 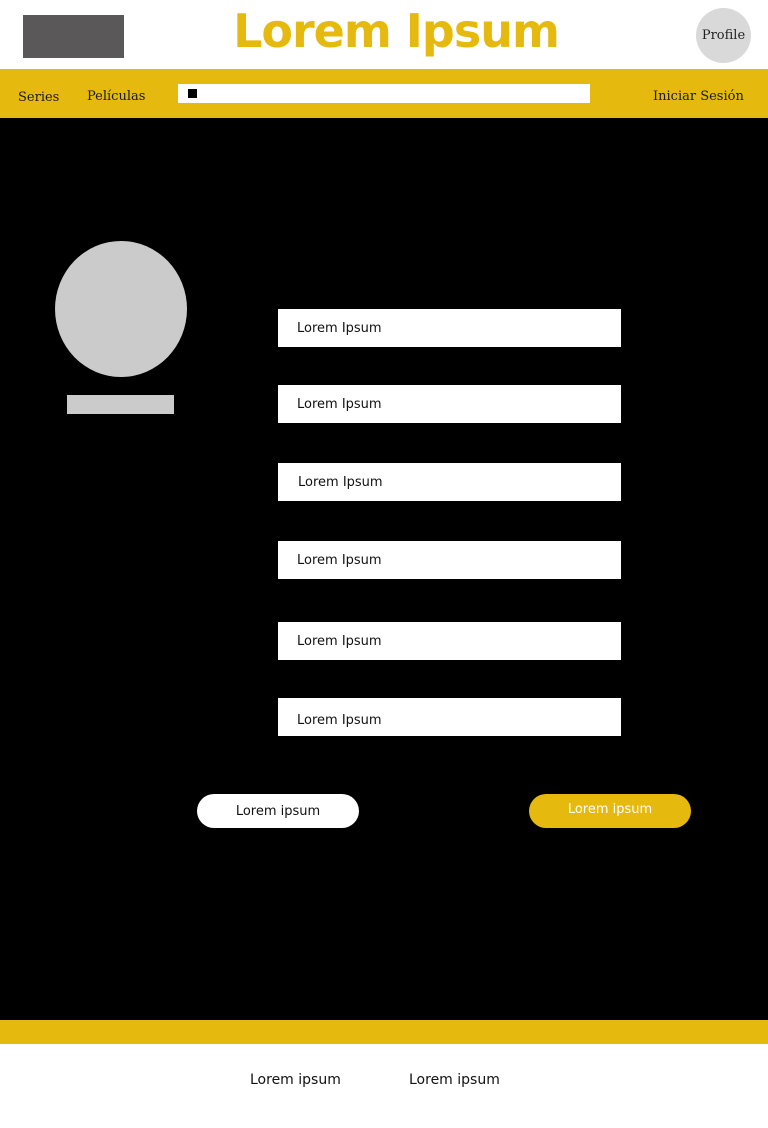 I want to click on login-link: Iniciar Sesión, so click(x=698, y=96).